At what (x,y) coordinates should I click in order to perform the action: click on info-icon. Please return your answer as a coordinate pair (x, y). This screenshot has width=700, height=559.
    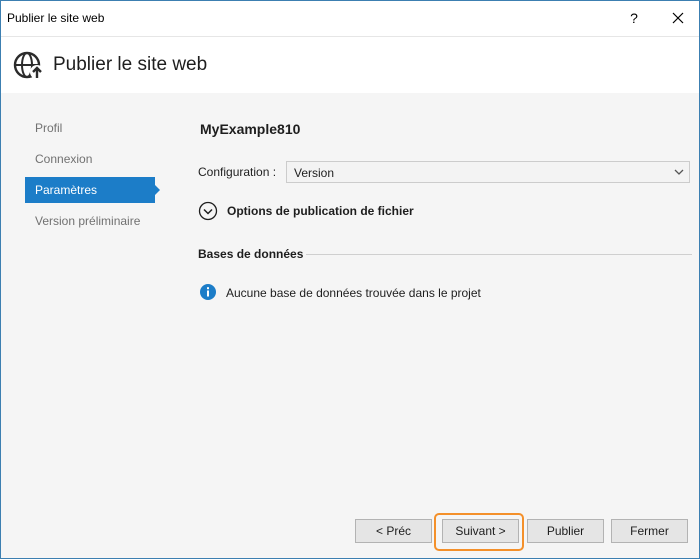
    Looking at the image, I should click on (208, 292).